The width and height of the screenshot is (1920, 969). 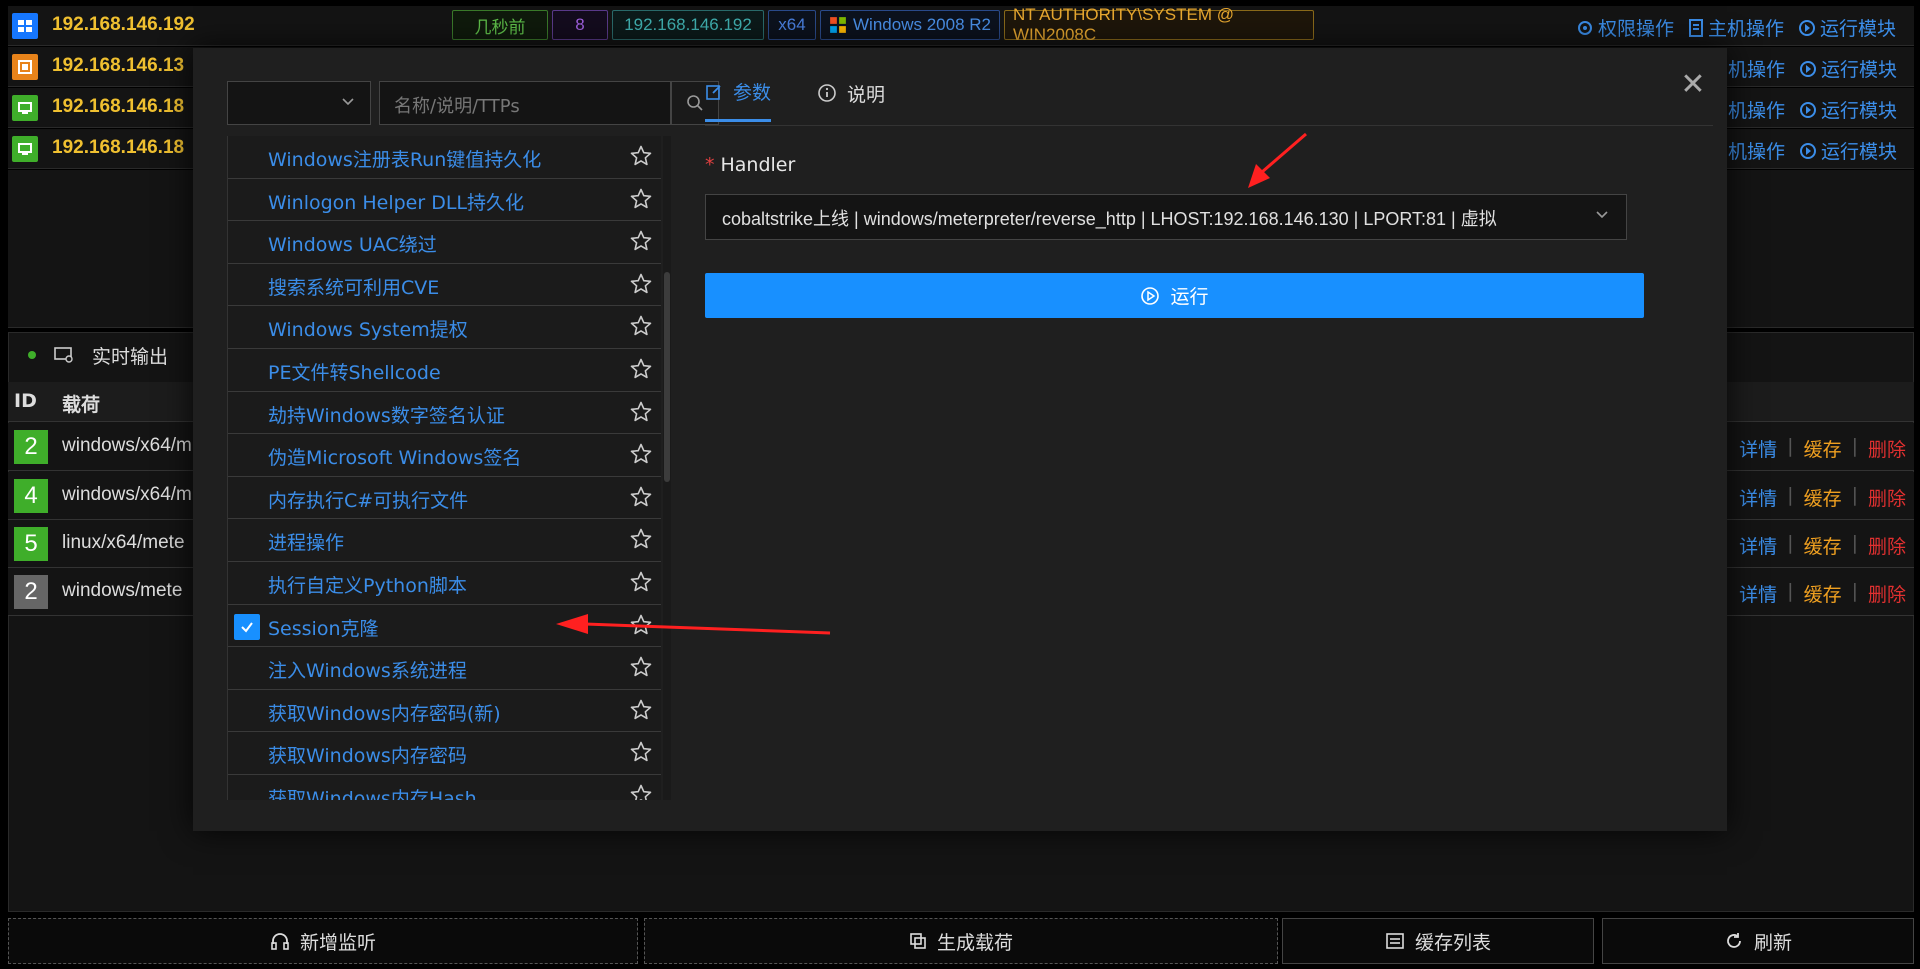 I want to click on required-mark: *, so click(x=710, y=165).